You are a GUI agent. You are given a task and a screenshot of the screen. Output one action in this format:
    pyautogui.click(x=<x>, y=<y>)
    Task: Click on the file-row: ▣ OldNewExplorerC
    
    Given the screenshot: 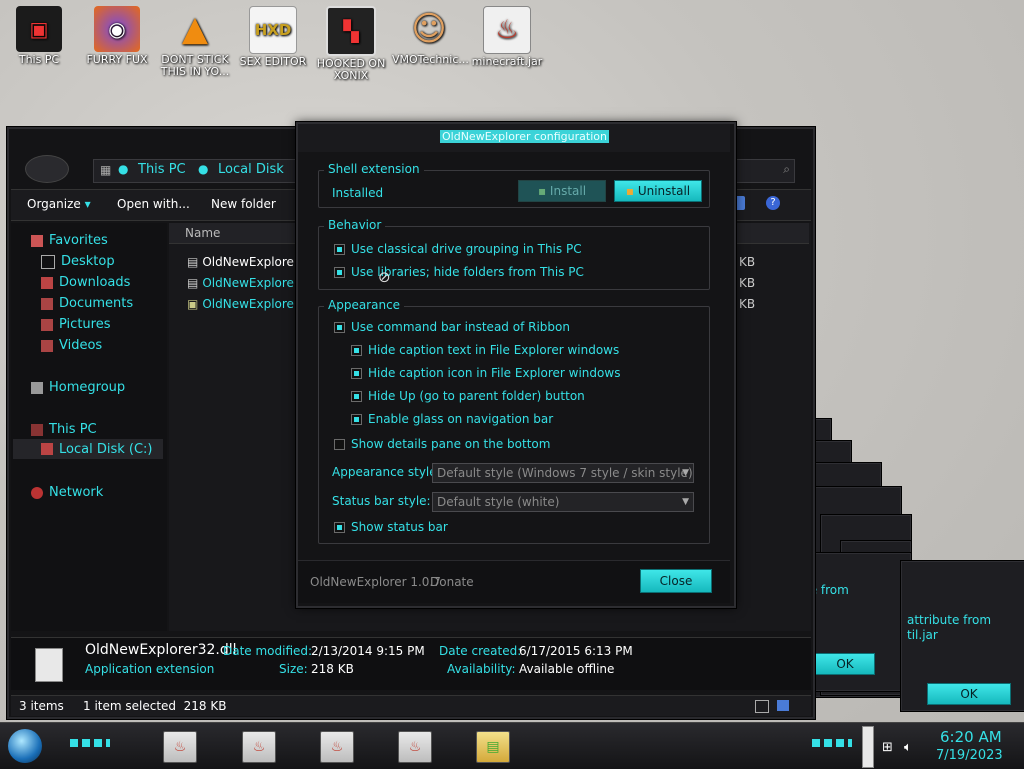 What is the action you would take?
    pyautogui.click(x=247, y=304)
    